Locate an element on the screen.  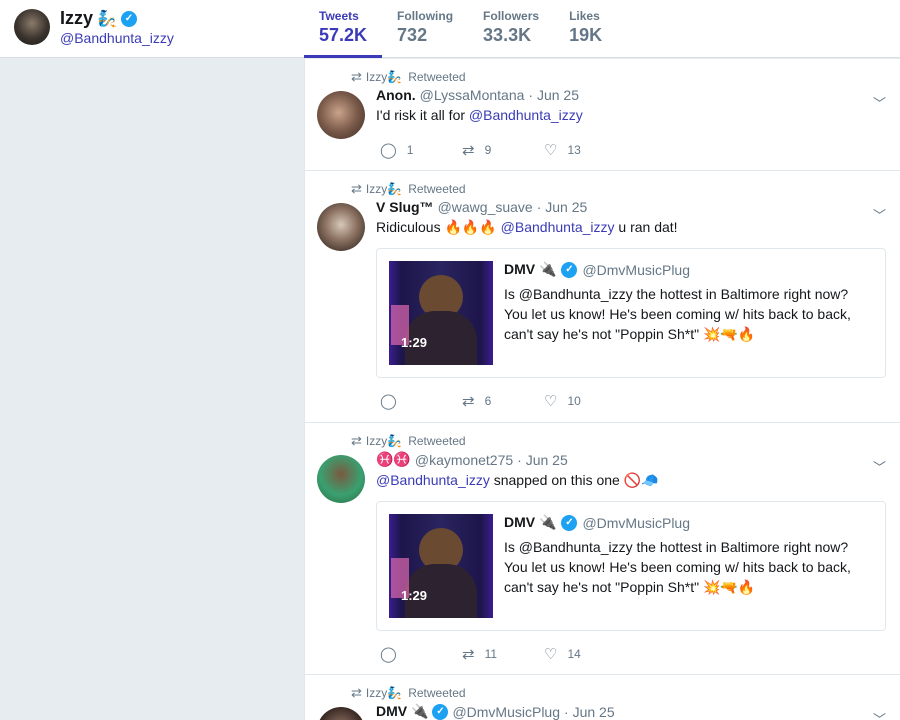
like-count: 10 is located at coordinates (574, 401).